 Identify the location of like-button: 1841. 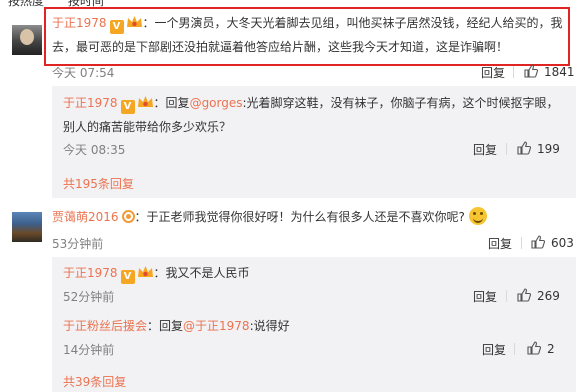
(549, 71).